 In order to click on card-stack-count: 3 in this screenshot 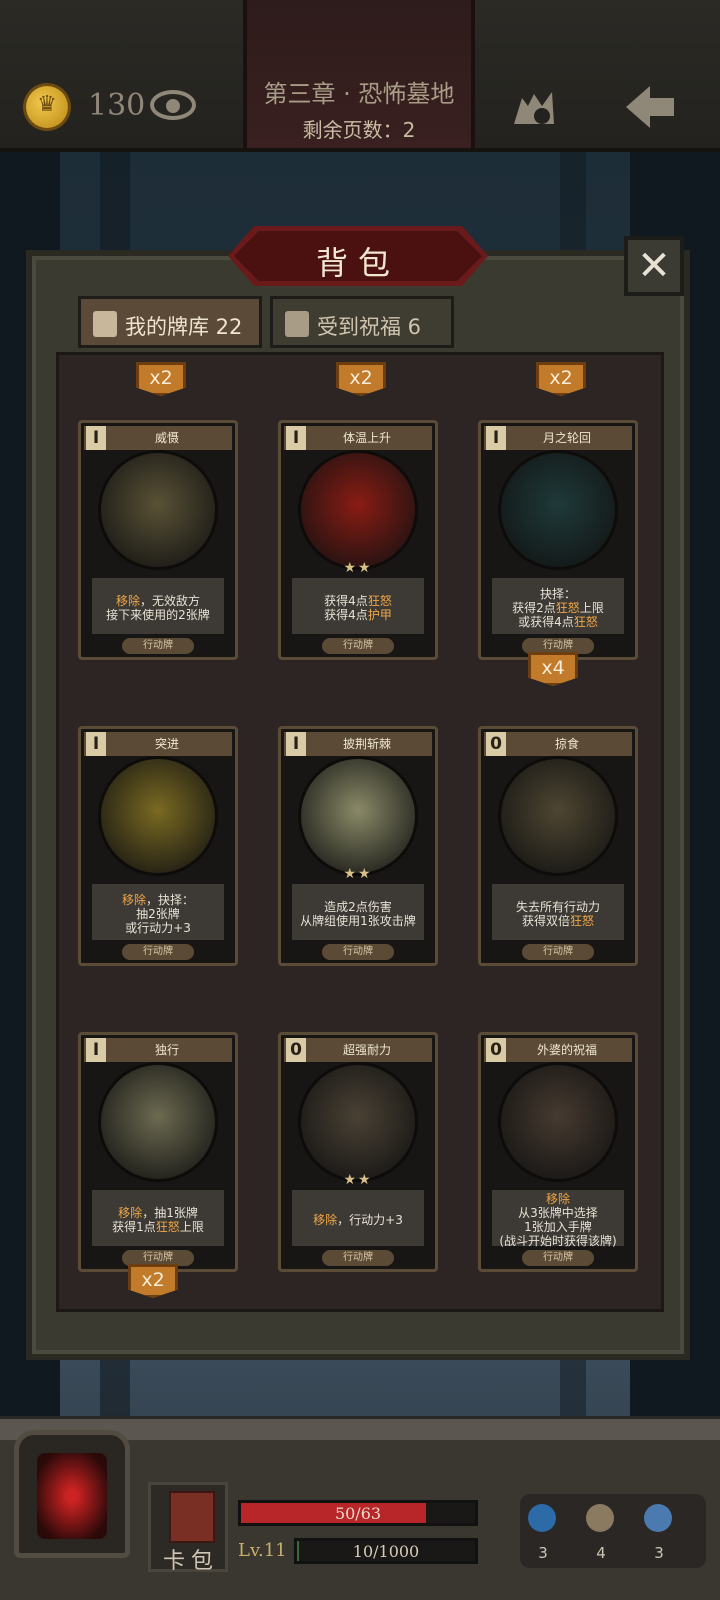, I will do `click(659, 1553)`.